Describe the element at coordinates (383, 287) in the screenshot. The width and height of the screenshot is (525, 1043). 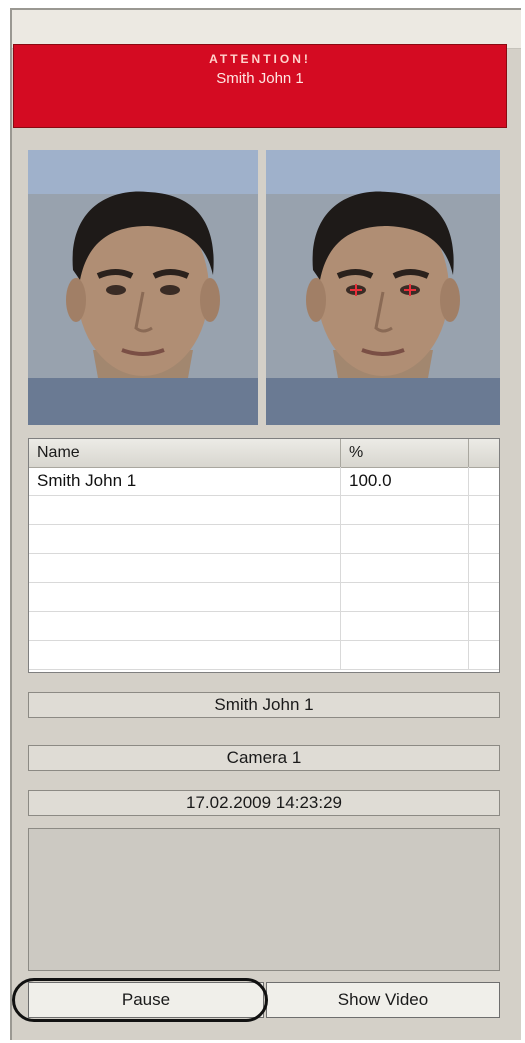
I see `captured-face-photo` at that location.